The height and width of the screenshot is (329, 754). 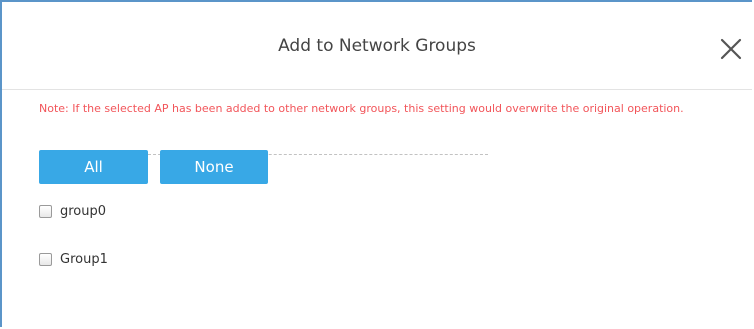 I want to click on group-option-group1: Group1, so click(x=73, y=259).